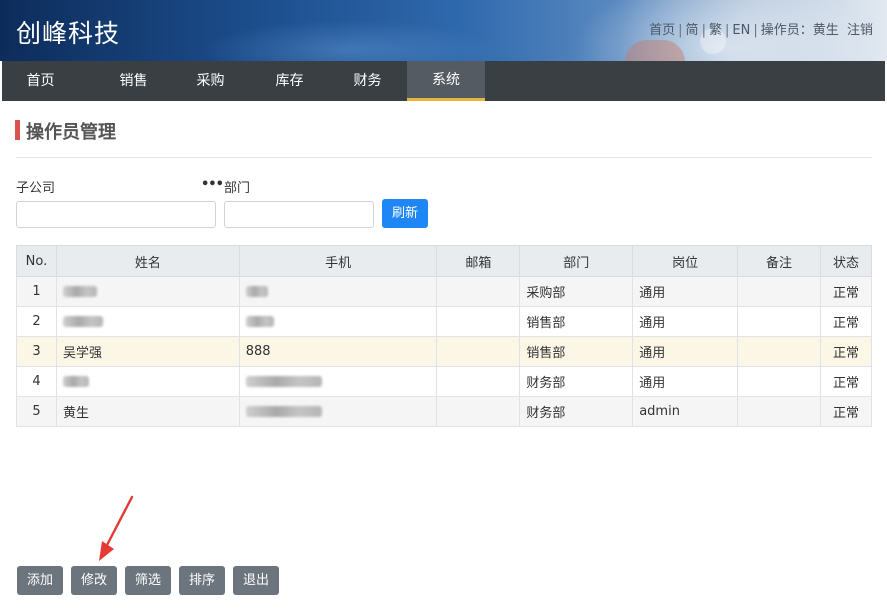  Describe the element at coordinates (116, 214) in the screenshot. I see `company-input` at that location.